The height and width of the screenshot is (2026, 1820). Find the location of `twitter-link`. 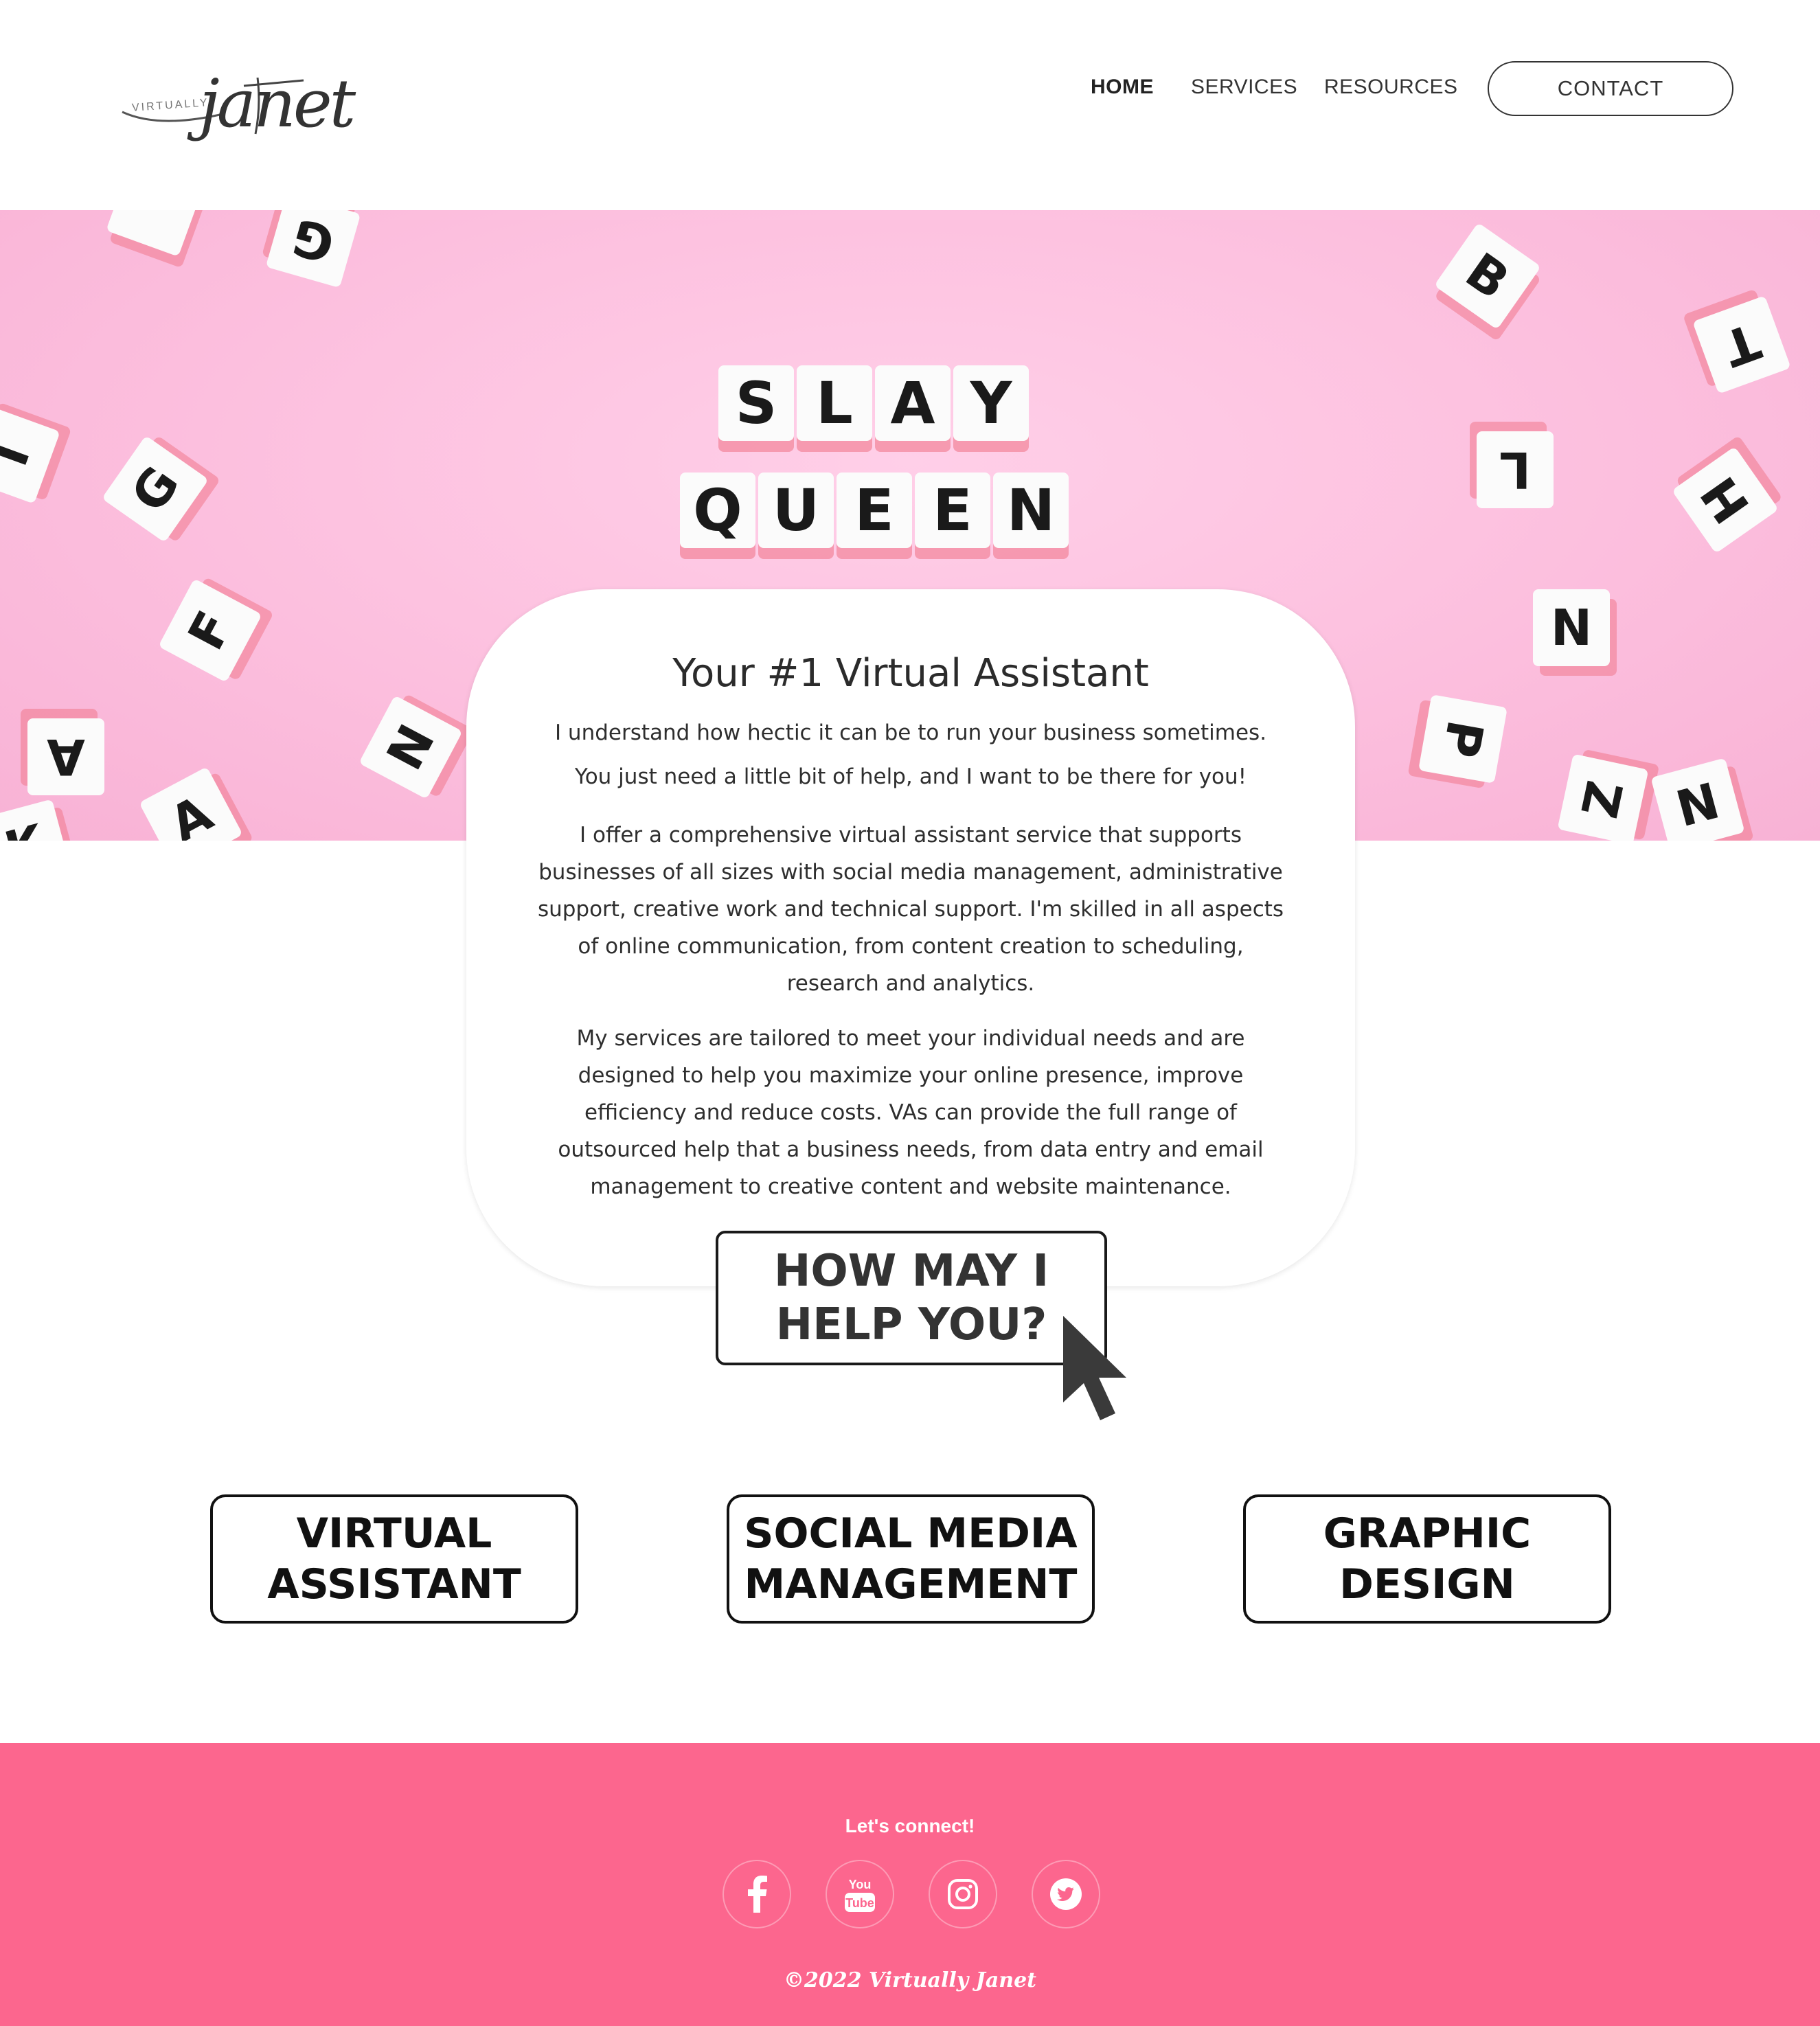

twitter-link is located at coordinates (1066, 1894).